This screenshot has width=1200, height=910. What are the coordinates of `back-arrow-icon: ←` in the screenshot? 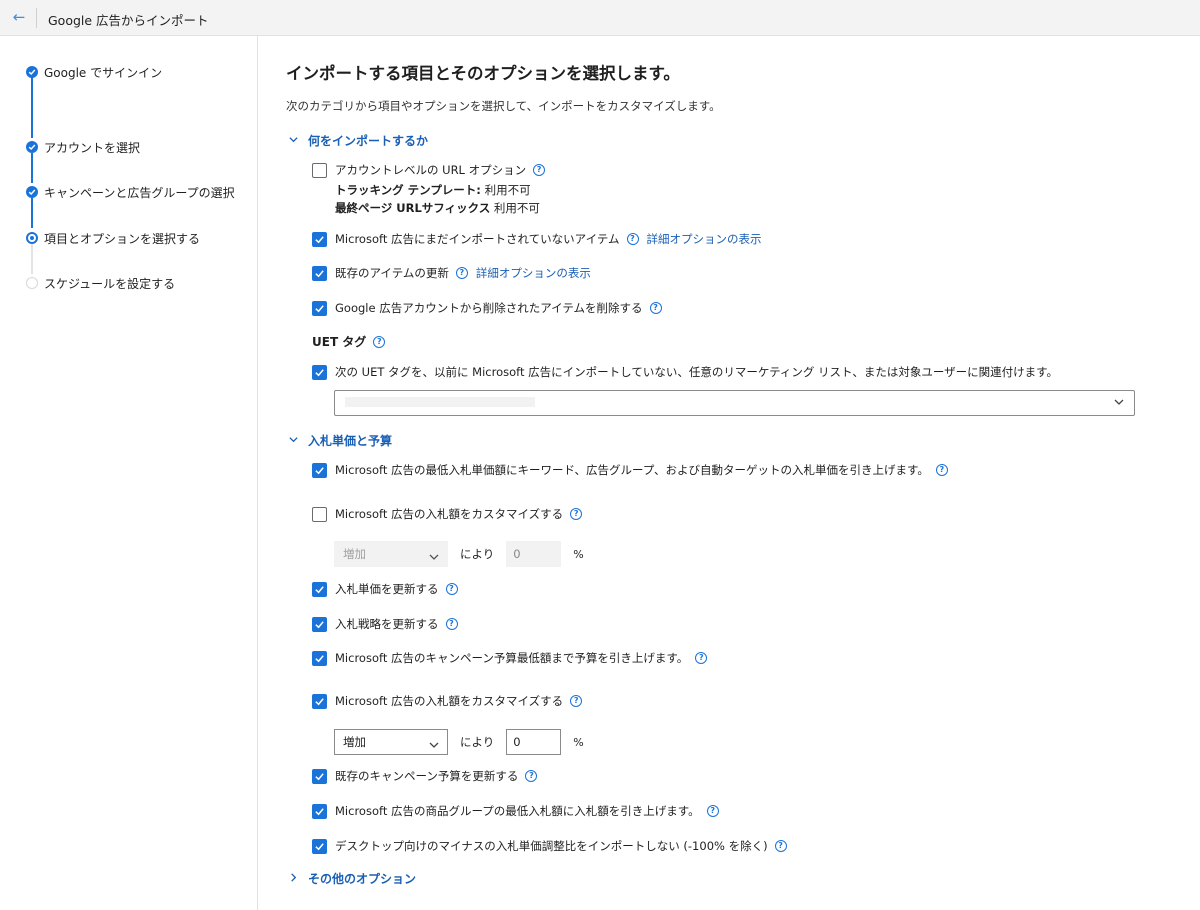 It's located at (19, 17).